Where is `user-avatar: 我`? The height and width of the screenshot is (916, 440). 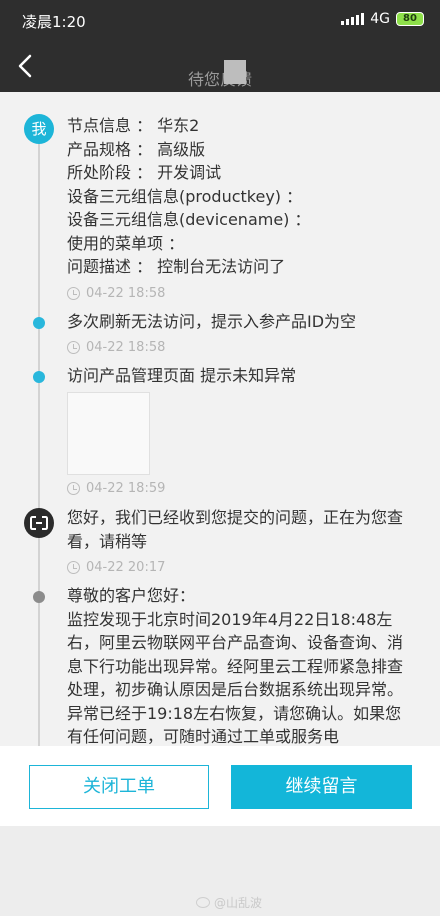 user-avatar: 我 is located at coordinates (39, 129).